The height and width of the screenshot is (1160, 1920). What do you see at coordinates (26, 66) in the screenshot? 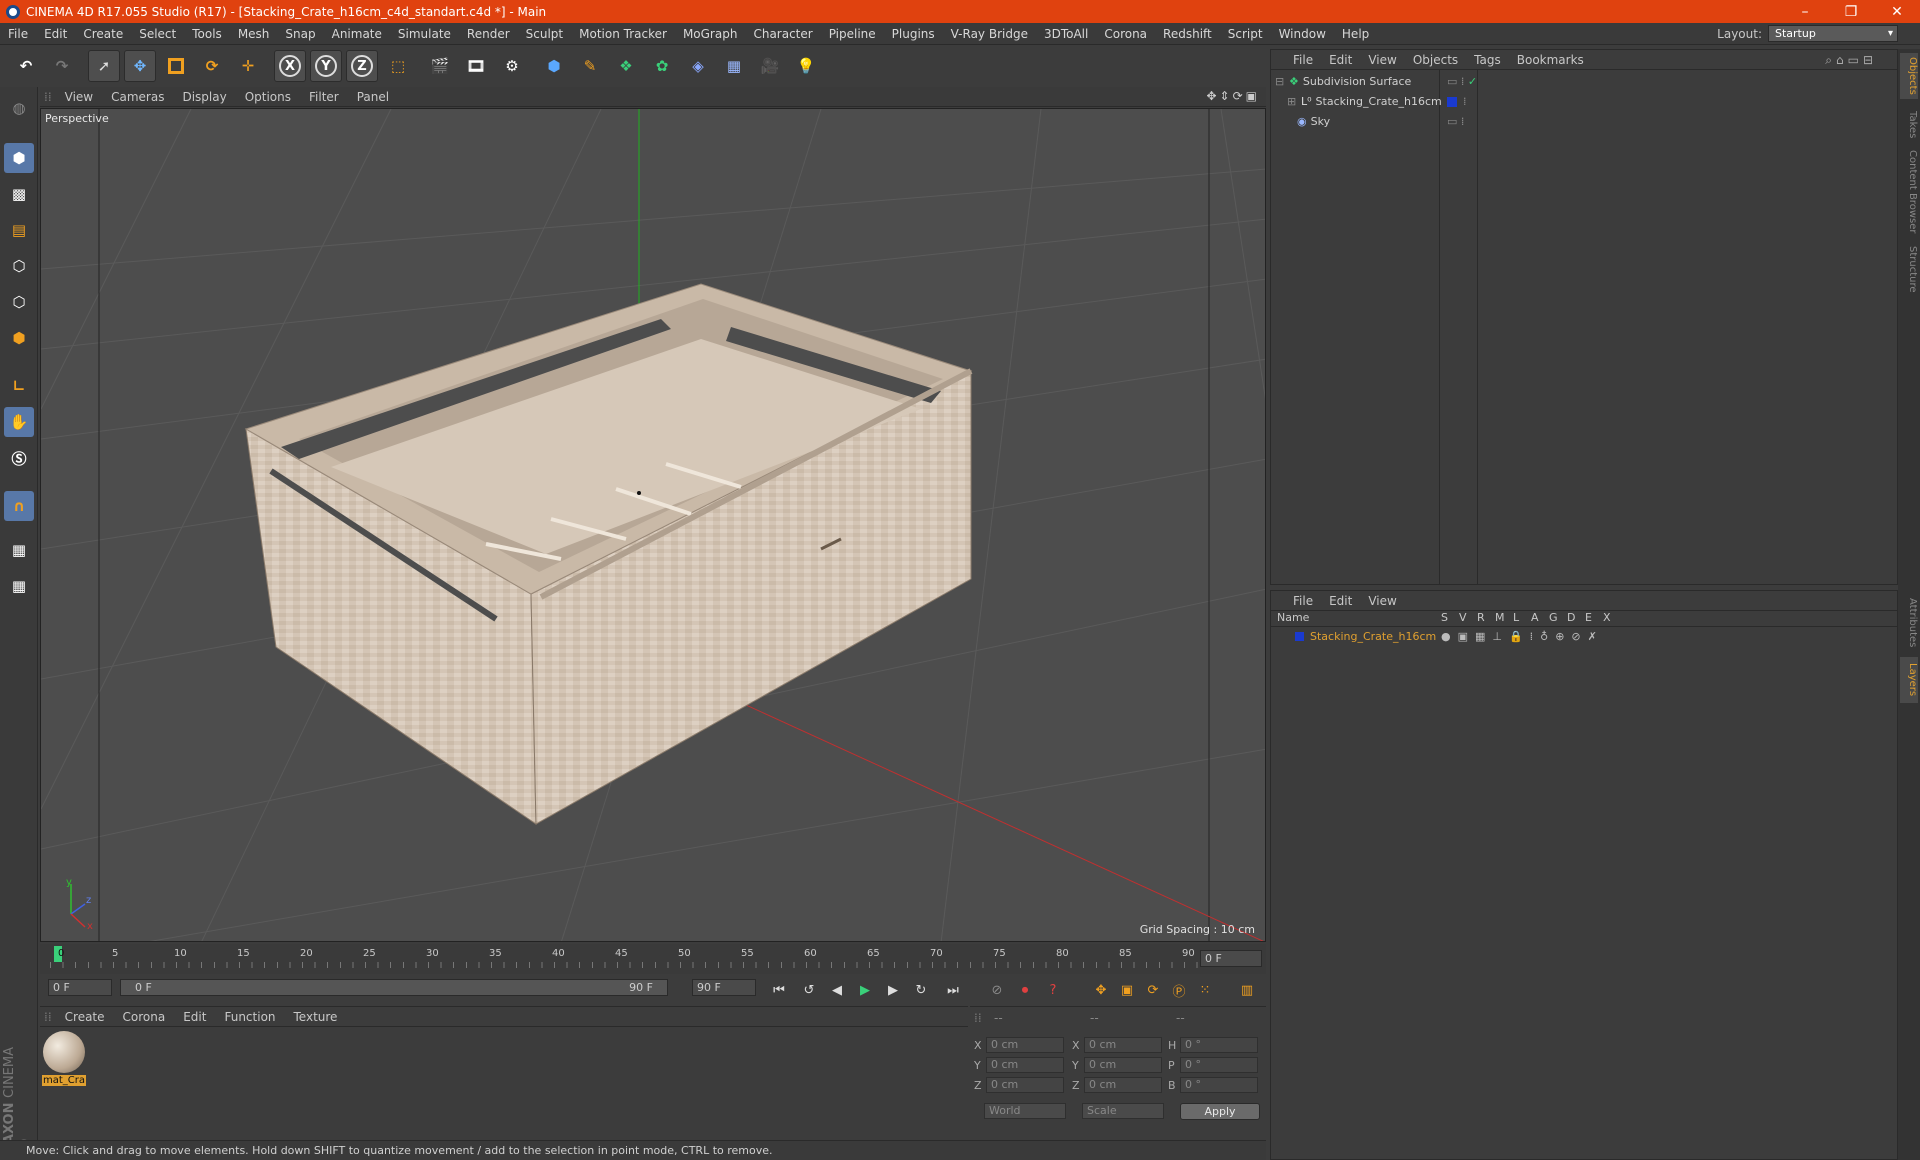
I see `undo-icon: ↶` at bounding box center [26, 66].